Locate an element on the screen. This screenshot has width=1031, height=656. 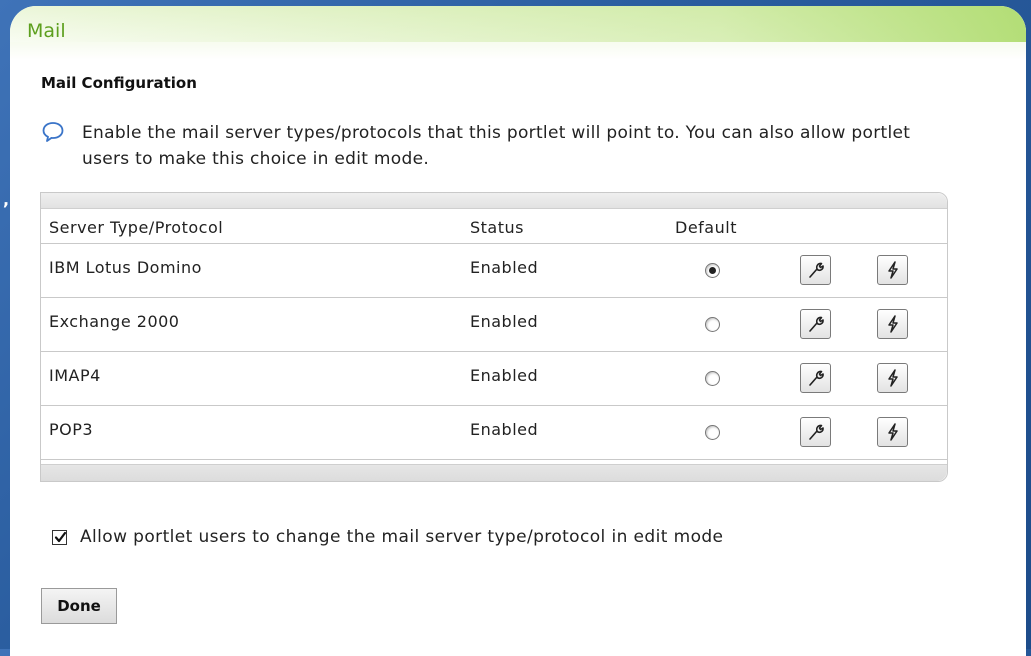
server-name: POP3 is located at coordinates (71, 429).